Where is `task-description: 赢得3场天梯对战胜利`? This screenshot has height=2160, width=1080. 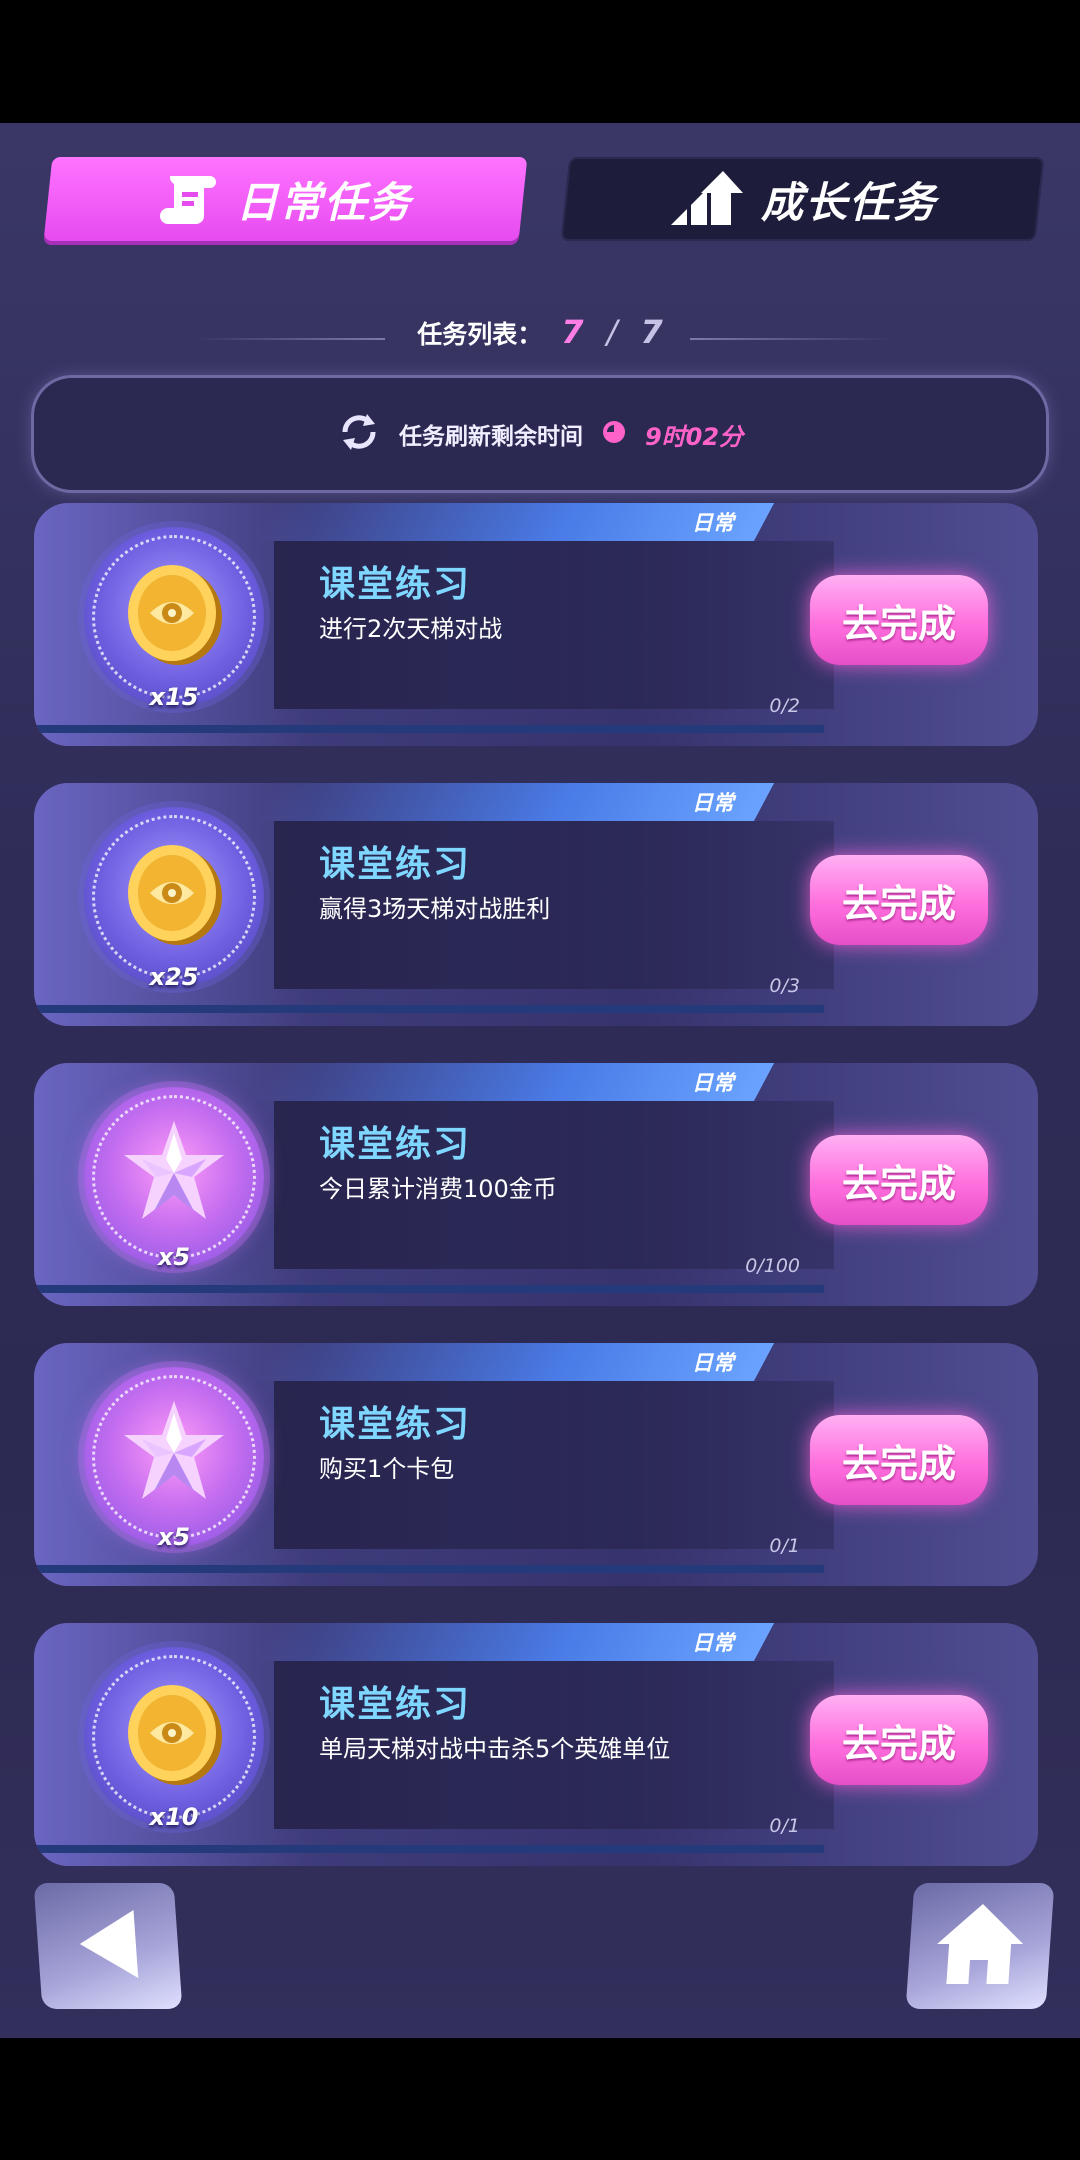 task-description: 赢得3场天梯对战胜利 is located at coordinates (435, 909).